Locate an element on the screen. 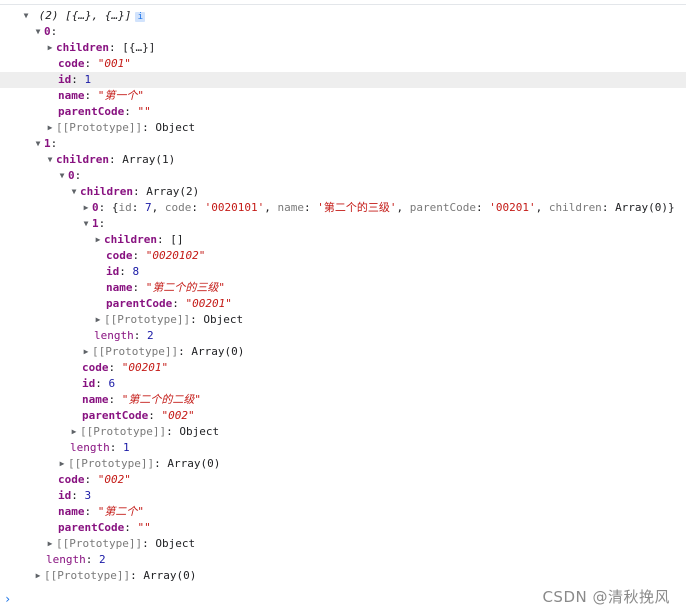 The image size is (686, 614). property-children: ▶ children: [{…}] is located at coordinates (343, 48).